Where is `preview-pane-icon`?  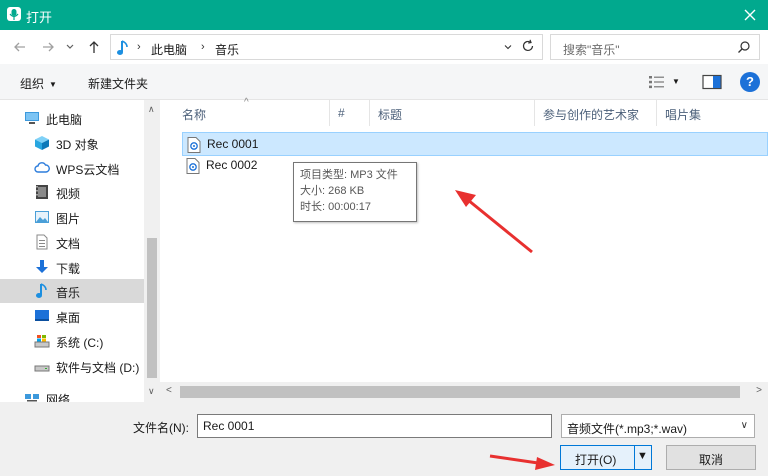
preview-pane-icon is located at coordinates (712, 82).